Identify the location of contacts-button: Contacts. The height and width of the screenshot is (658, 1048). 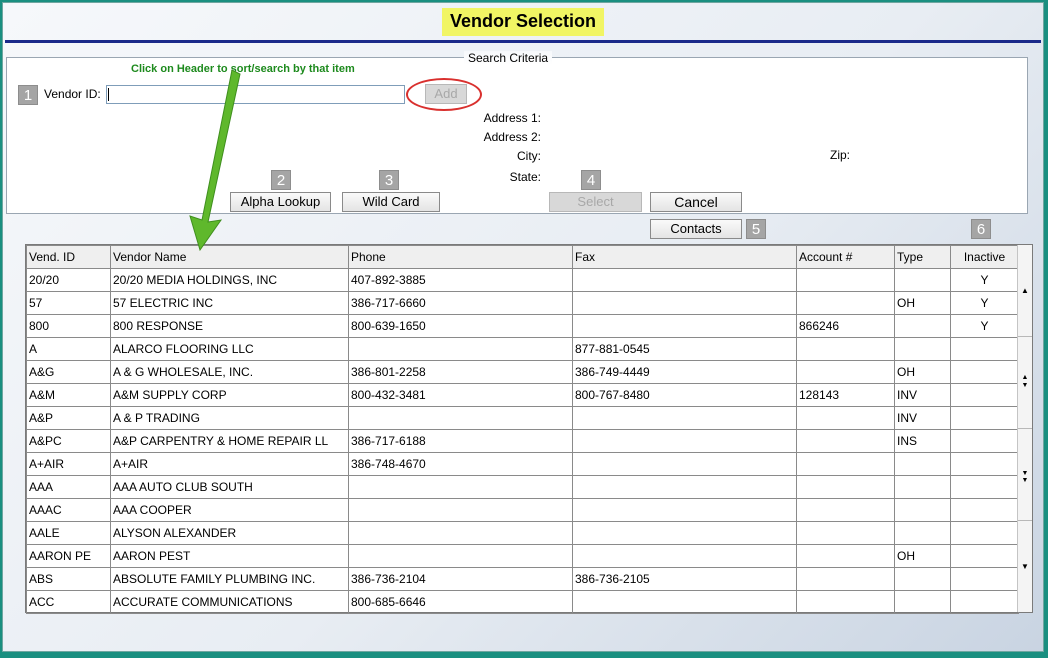
(696, 229).